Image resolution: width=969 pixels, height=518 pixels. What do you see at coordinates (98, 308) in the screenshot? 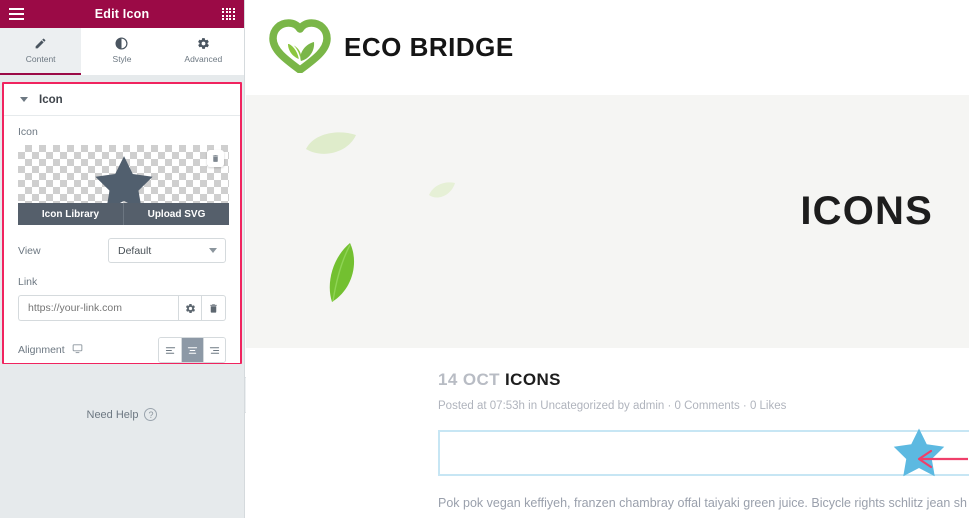
I see `link-input` at bounding box center [98, 308].